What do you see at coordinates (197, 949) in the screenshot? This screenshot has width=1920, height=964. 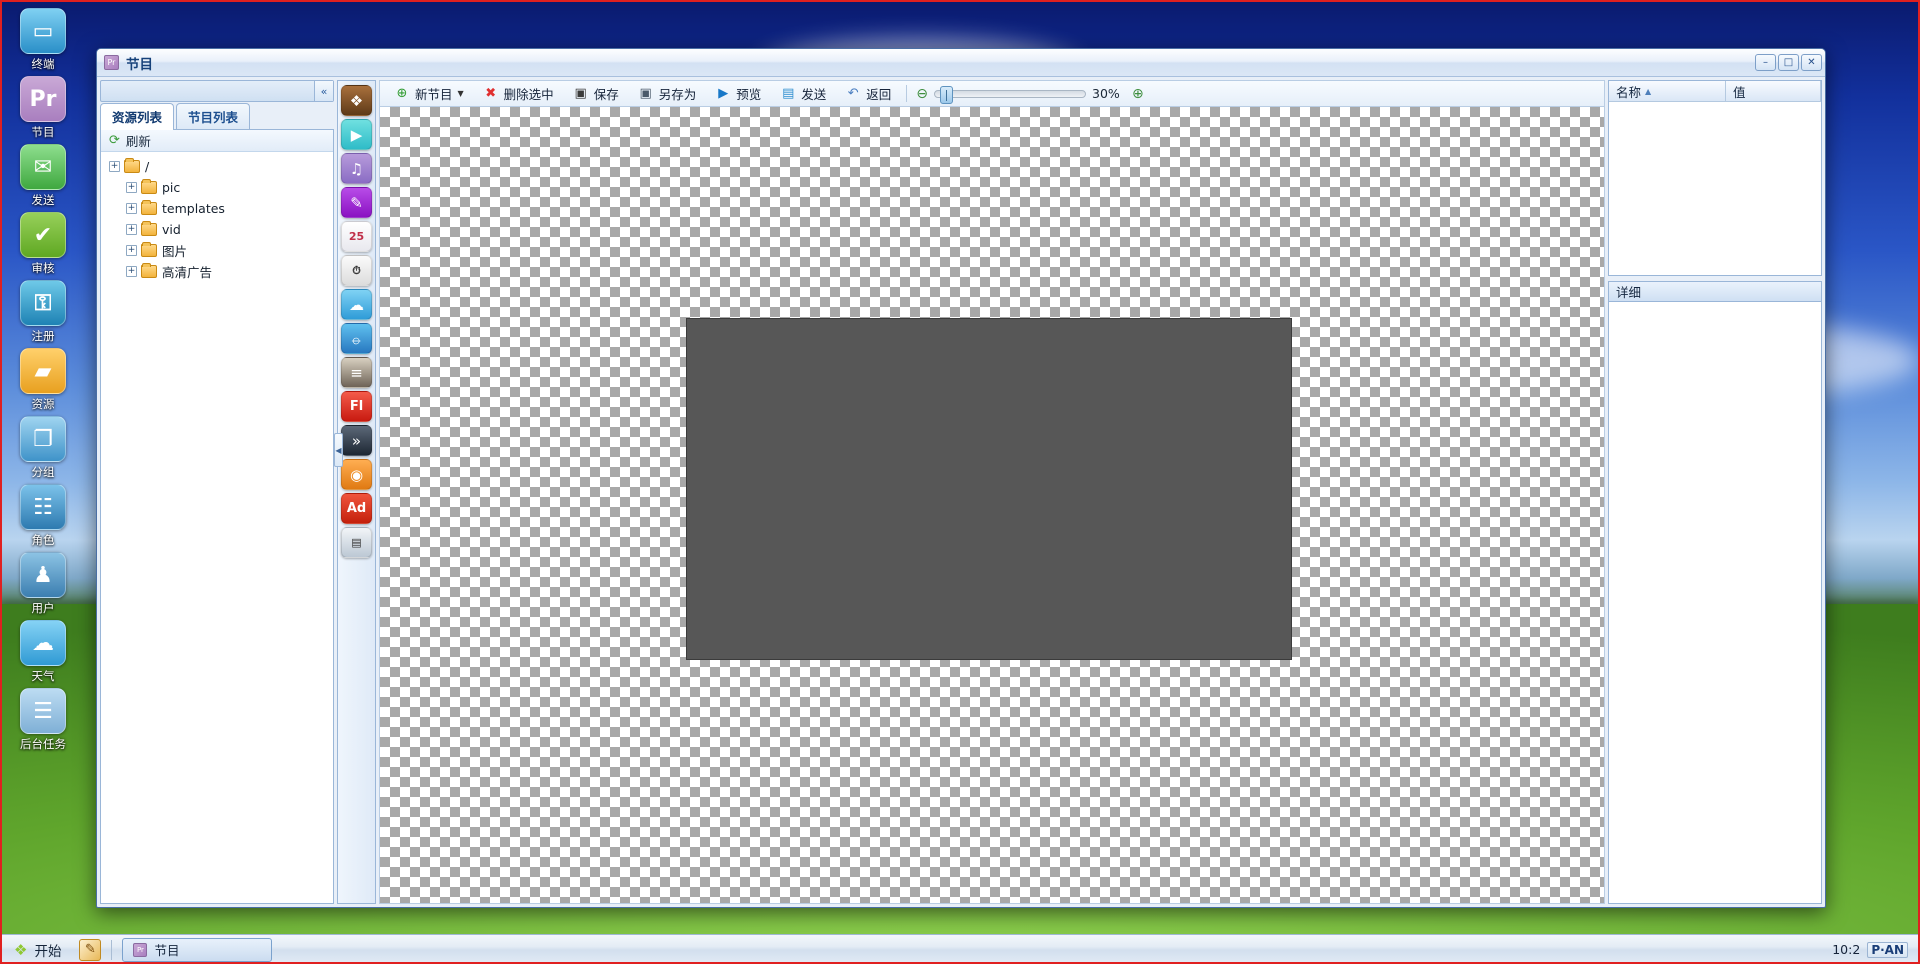 I see `taskbar-window-button-program: Pr 节目` at bounding box center [197, 949].